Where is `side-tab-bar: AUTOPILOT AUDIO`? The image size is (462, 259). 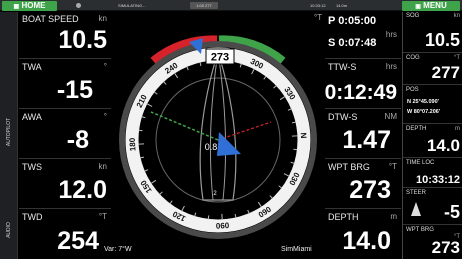 side-tab-bar: AUTOPILOT AUDIO is located at coordinates (9, 135).